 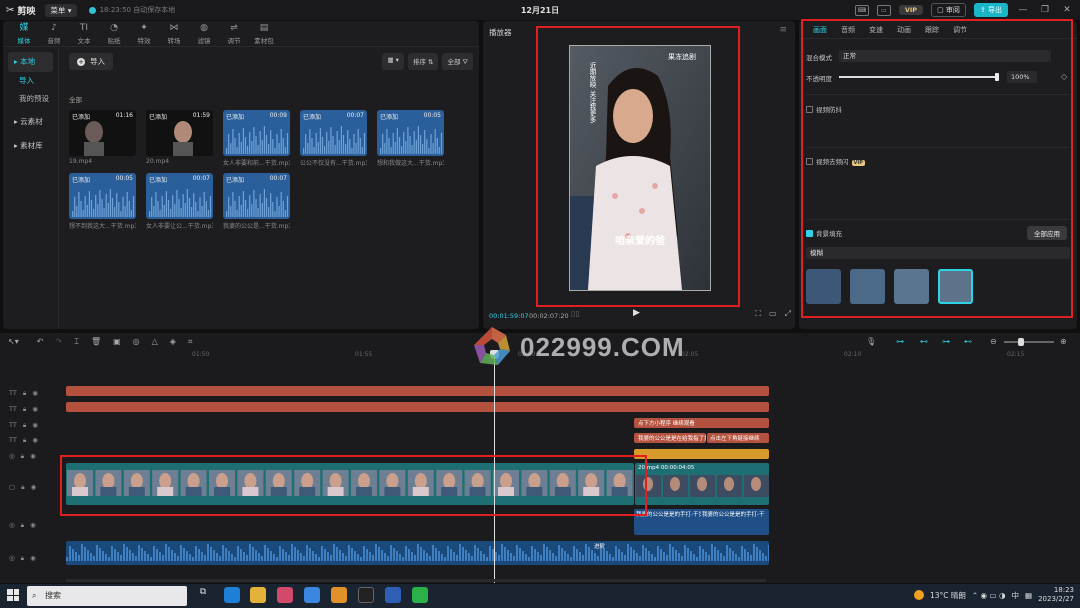 I want to click on start-icon, so click(x=13, y=595).